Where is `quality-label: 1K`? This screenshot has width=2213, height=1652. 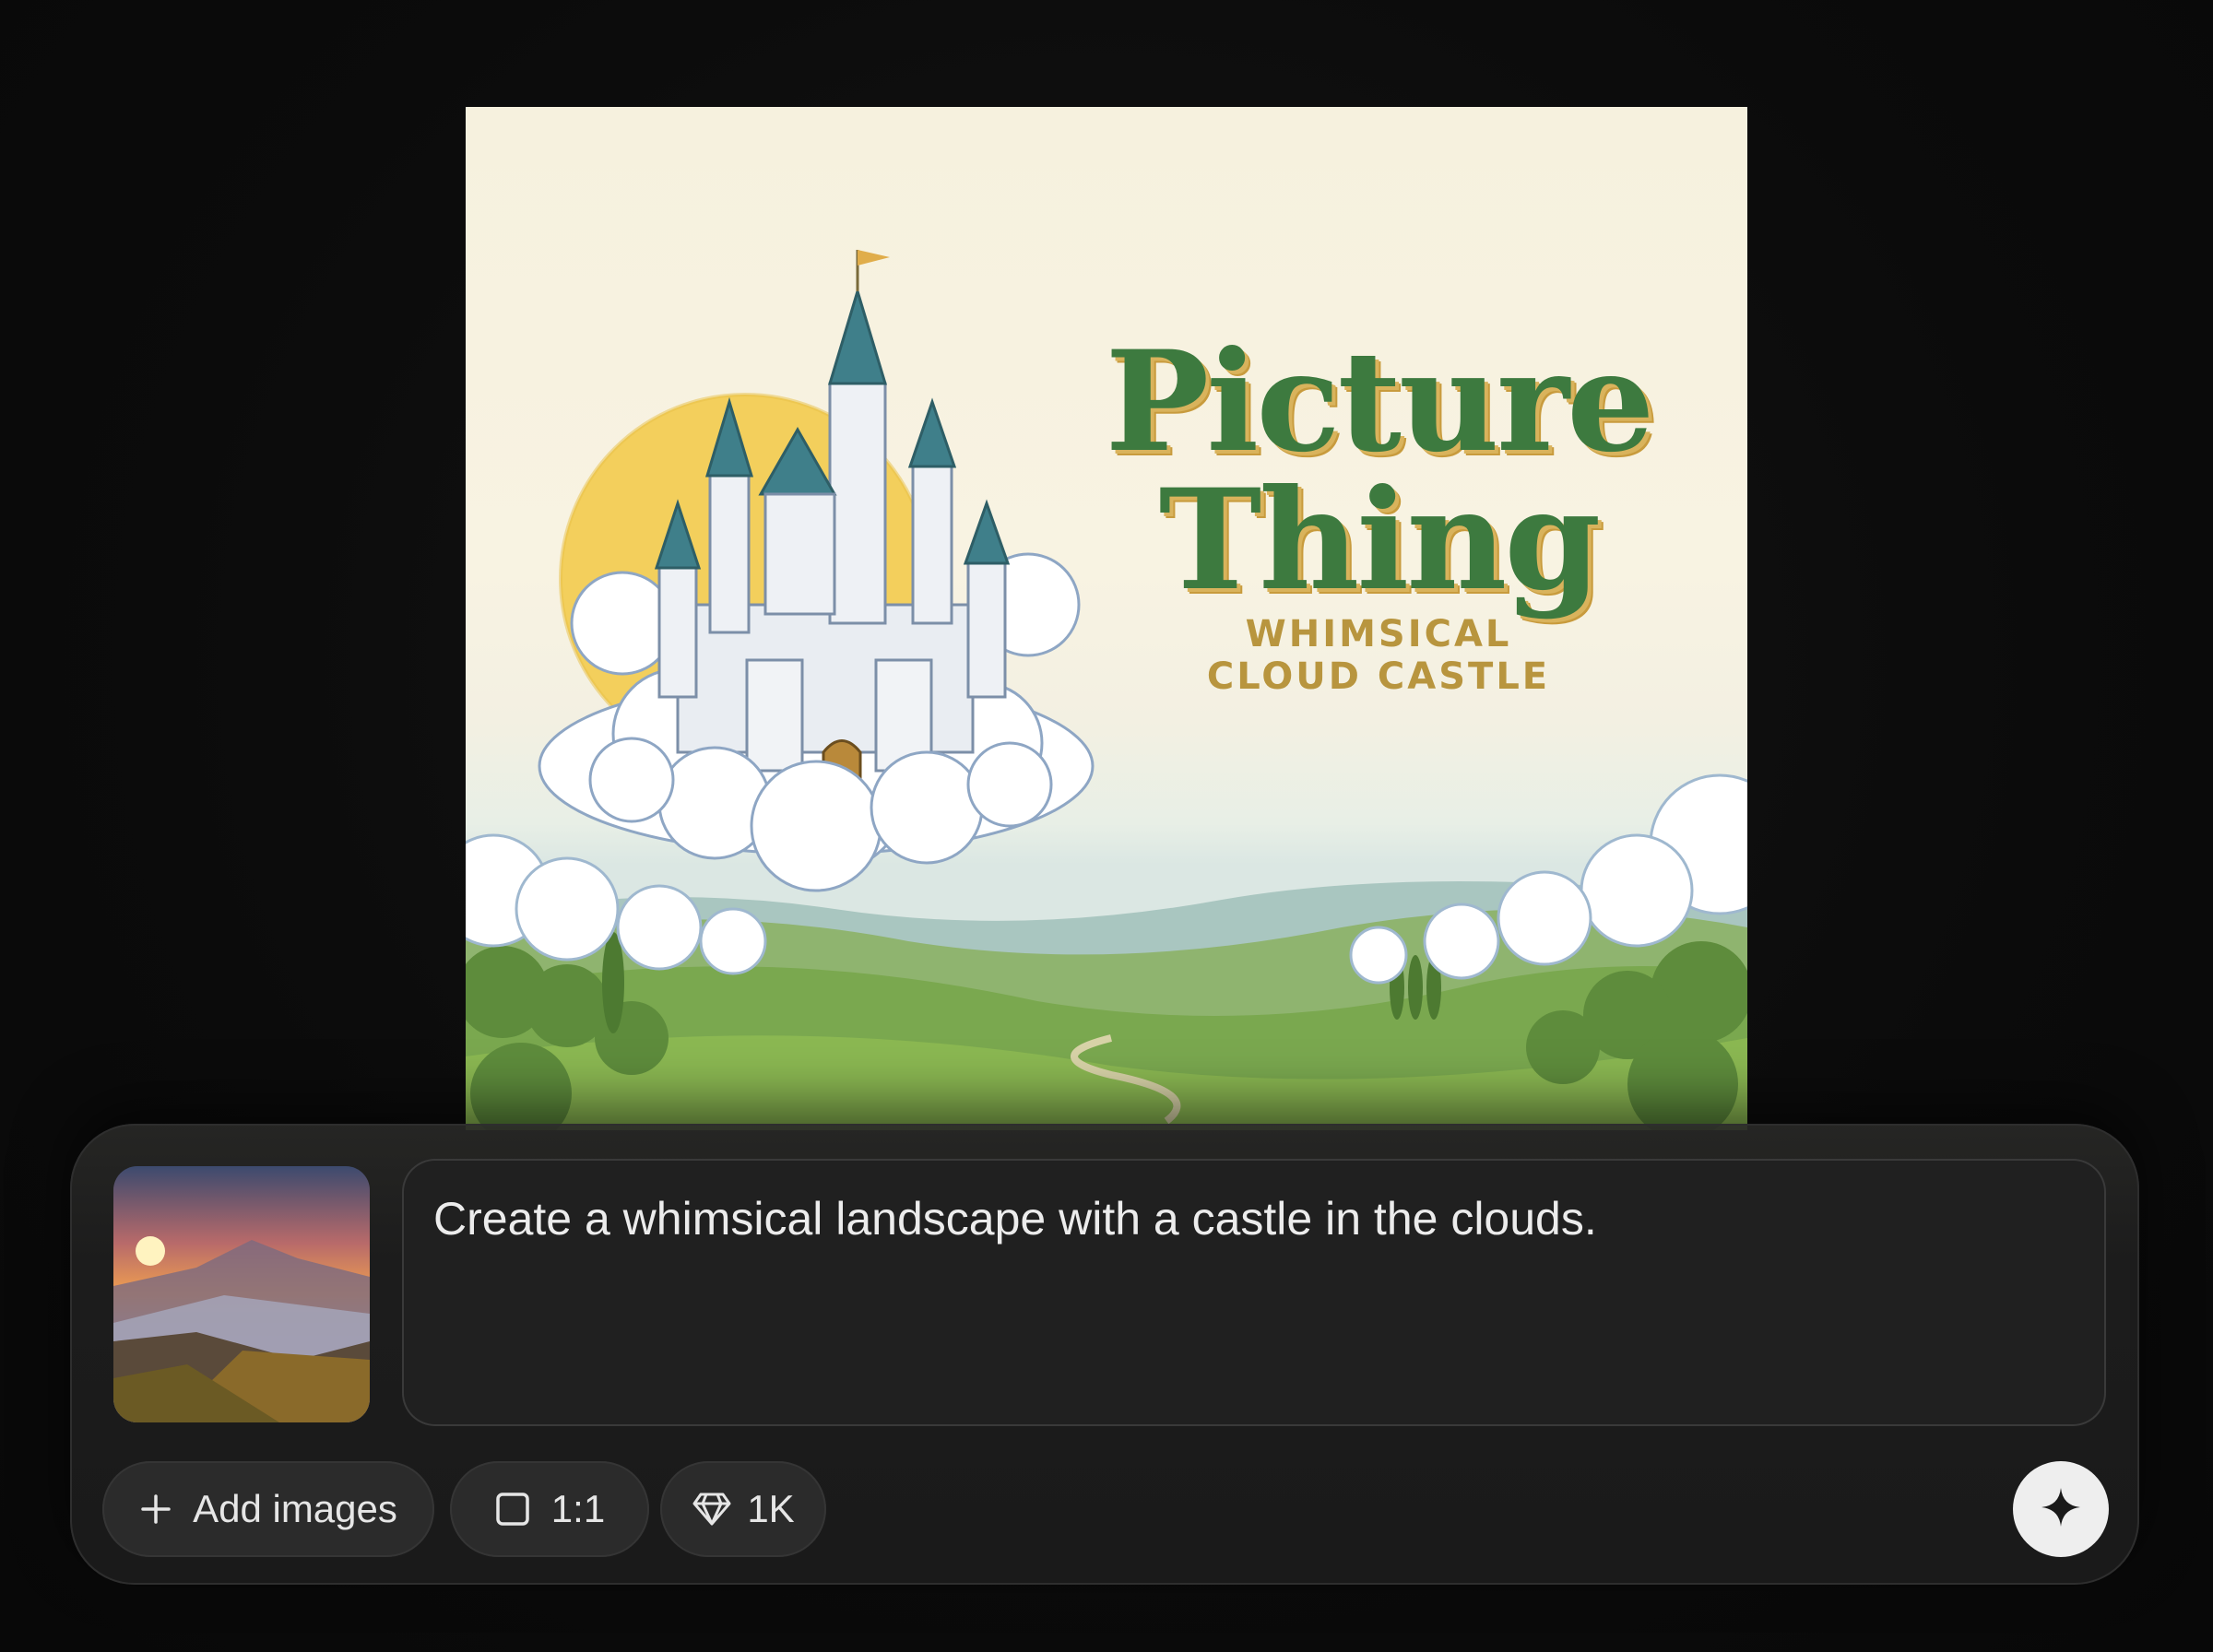
quality-label: 1K is located at coordinates (771, 1508).